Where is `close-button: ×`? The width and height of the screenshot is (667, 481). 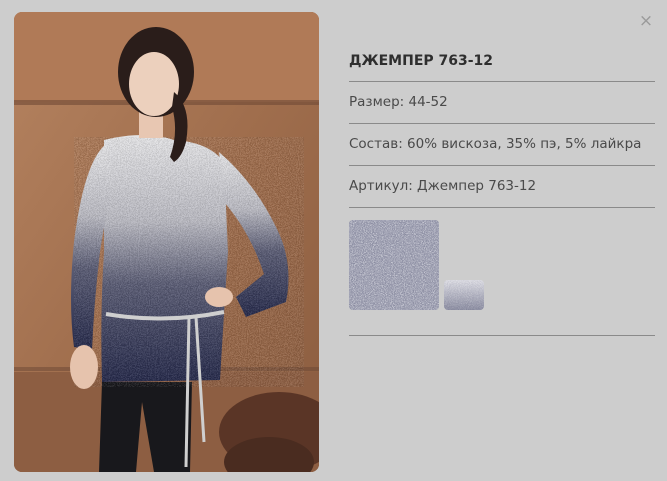
close-button: × is located at coordinates (646, 21).